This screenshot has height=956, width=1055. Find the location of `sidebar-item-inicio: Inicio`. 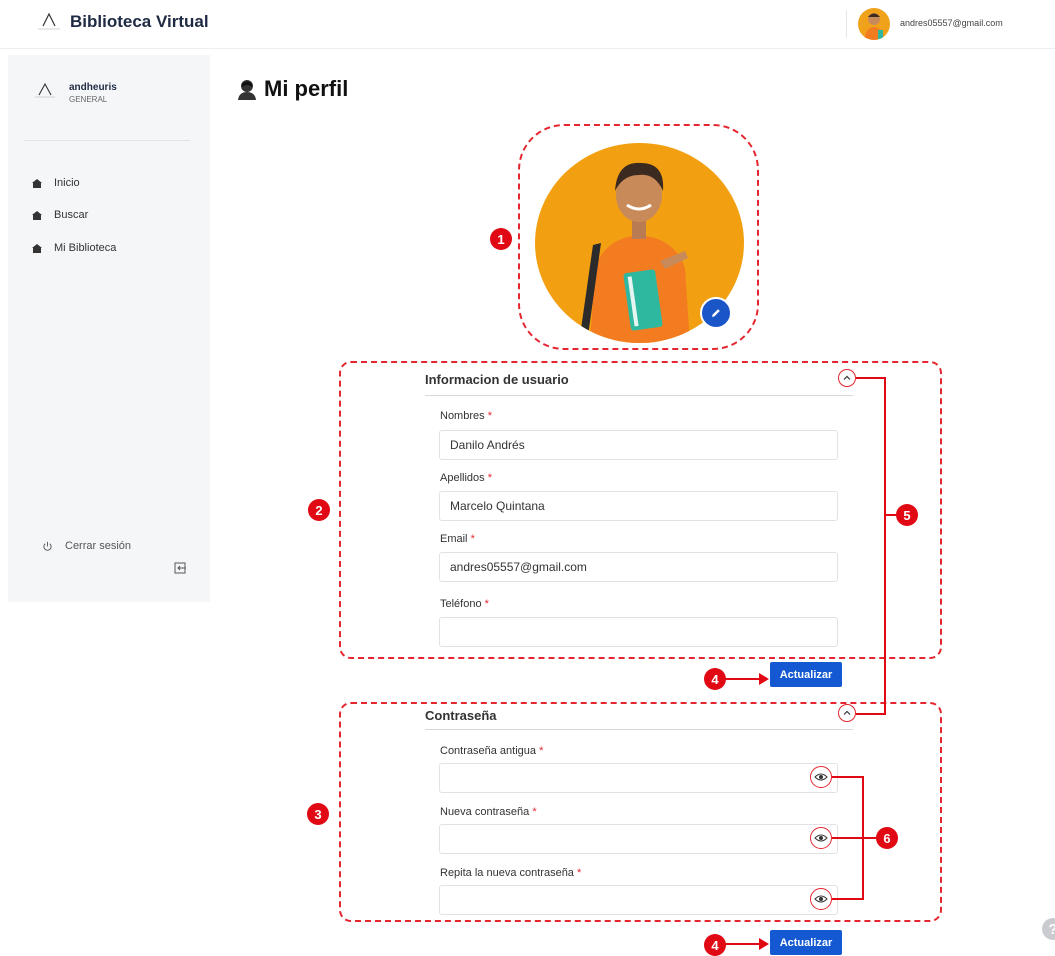

sidebar-item-inicio: Inicio is located at coordinates (56, 183).